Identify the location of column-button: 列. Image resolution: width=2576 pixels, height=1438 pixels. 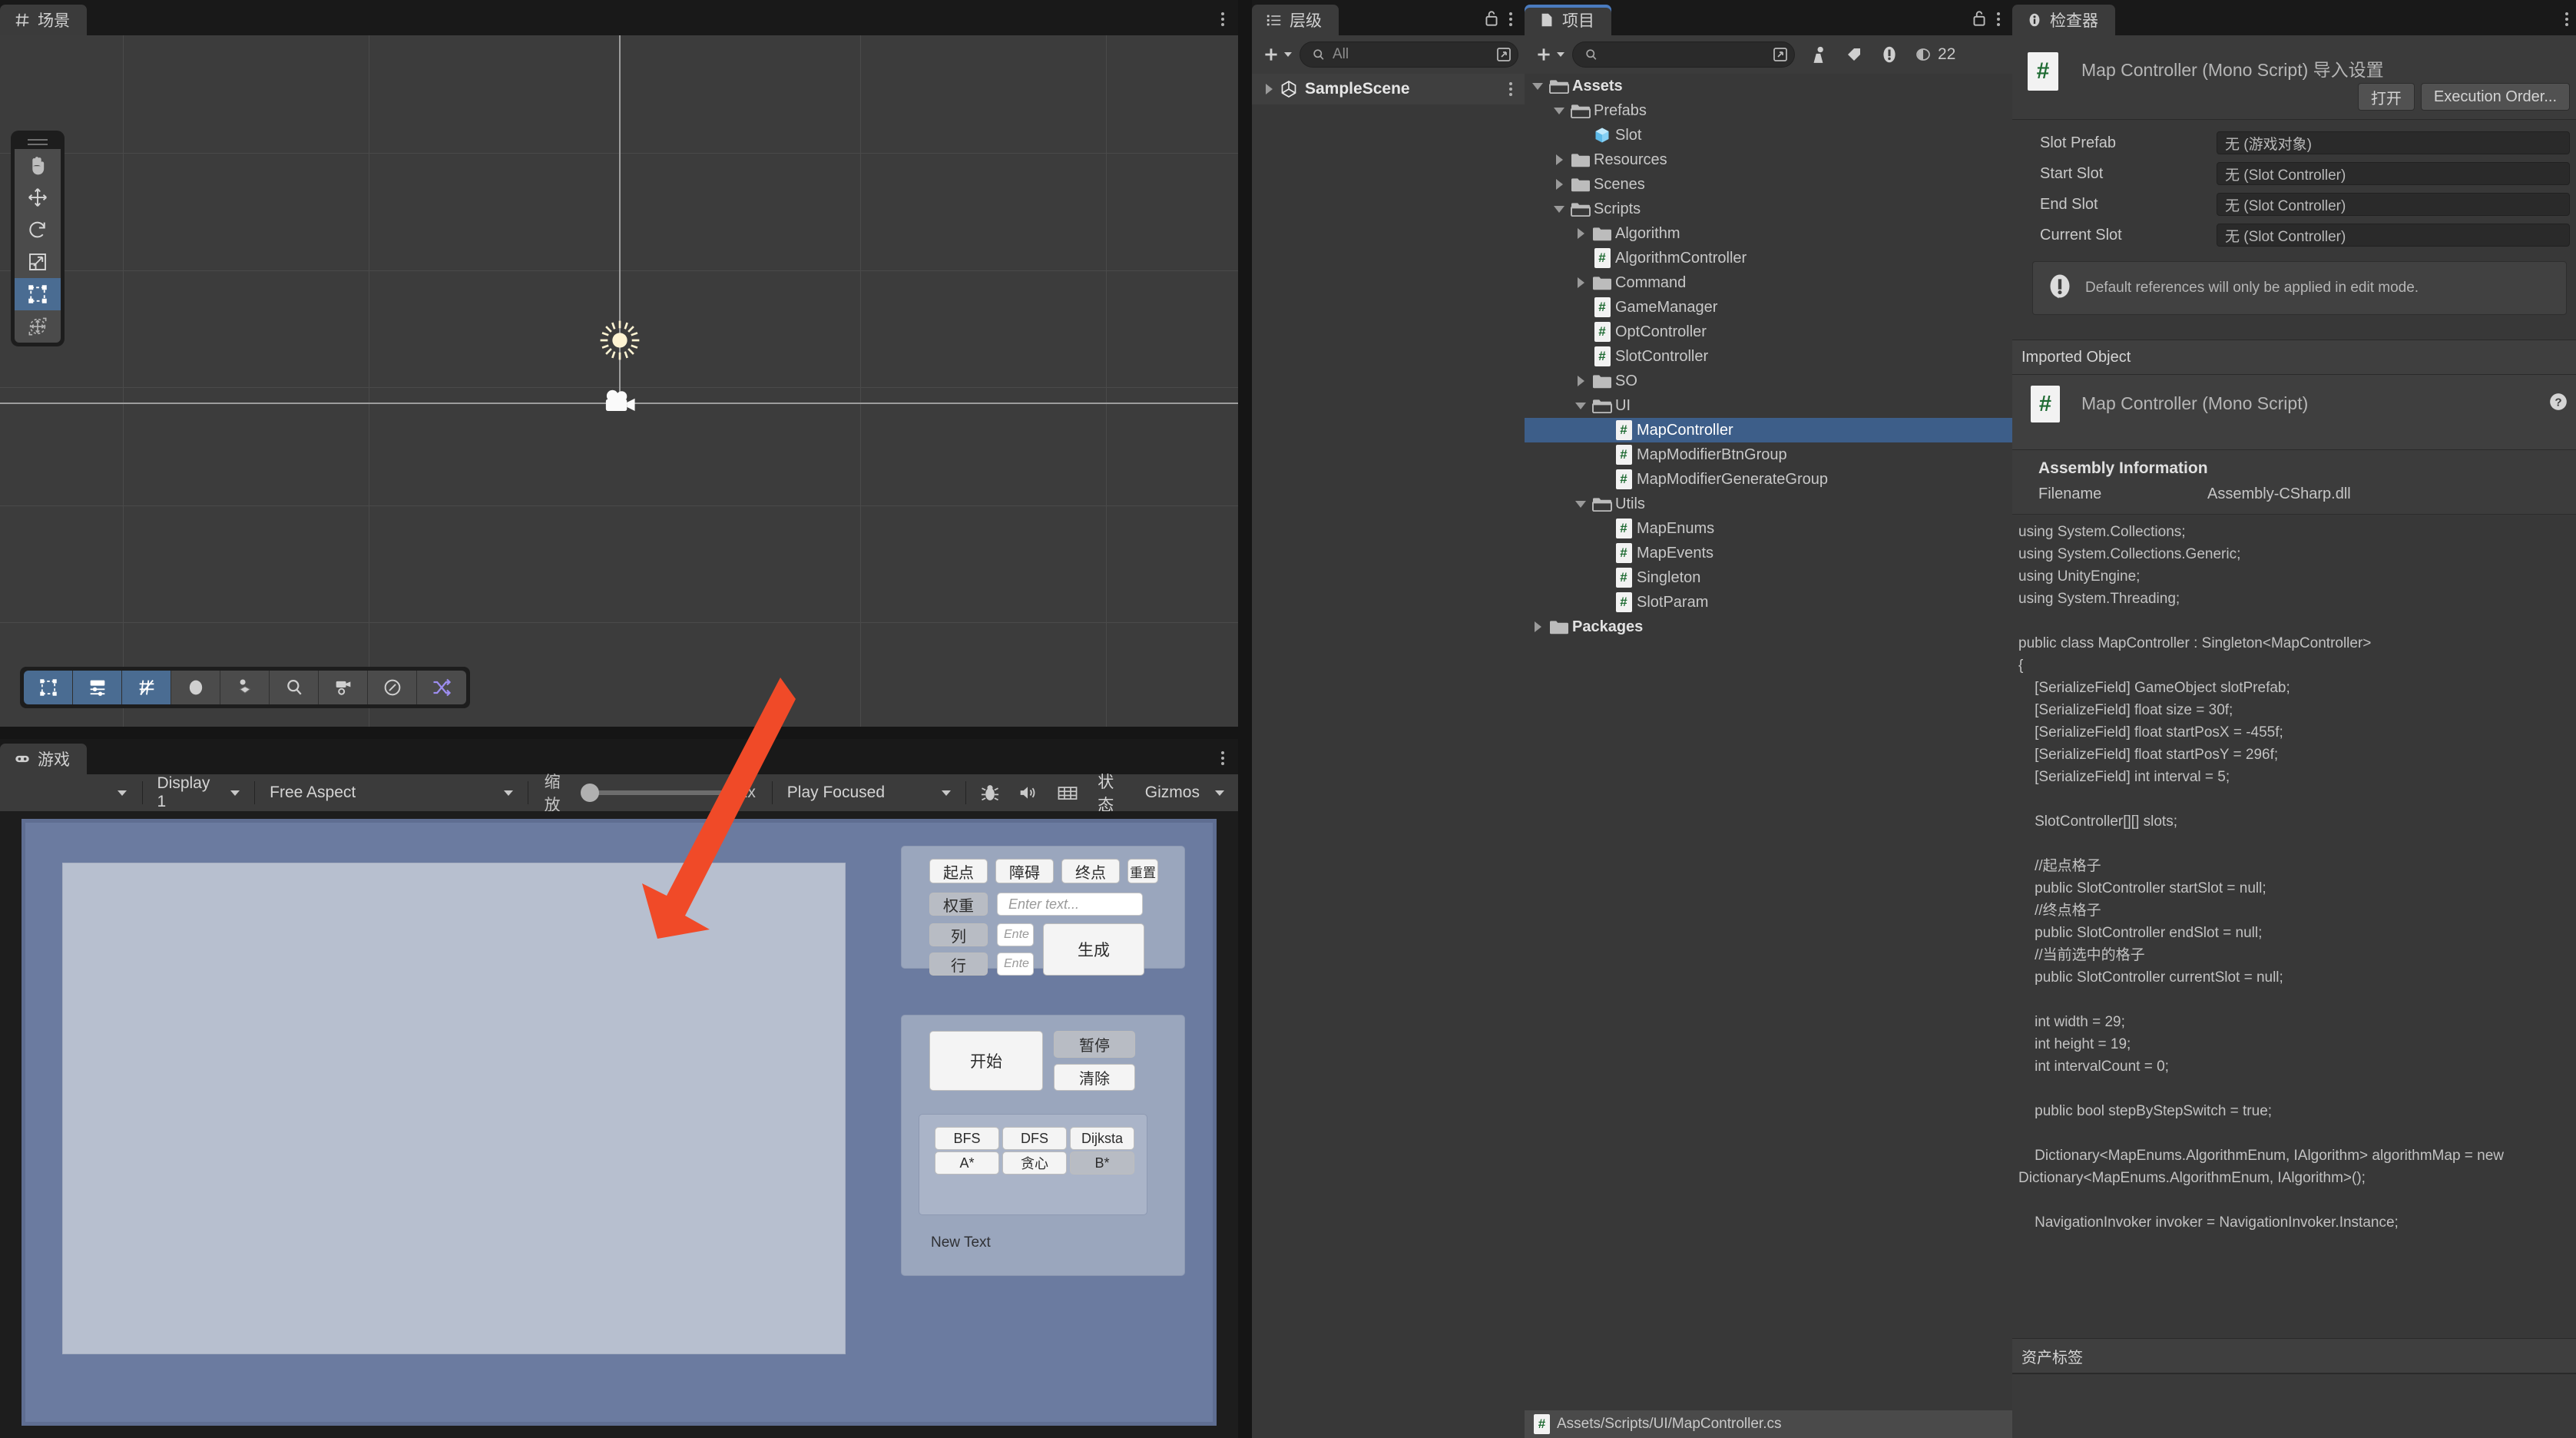
(958, 935).